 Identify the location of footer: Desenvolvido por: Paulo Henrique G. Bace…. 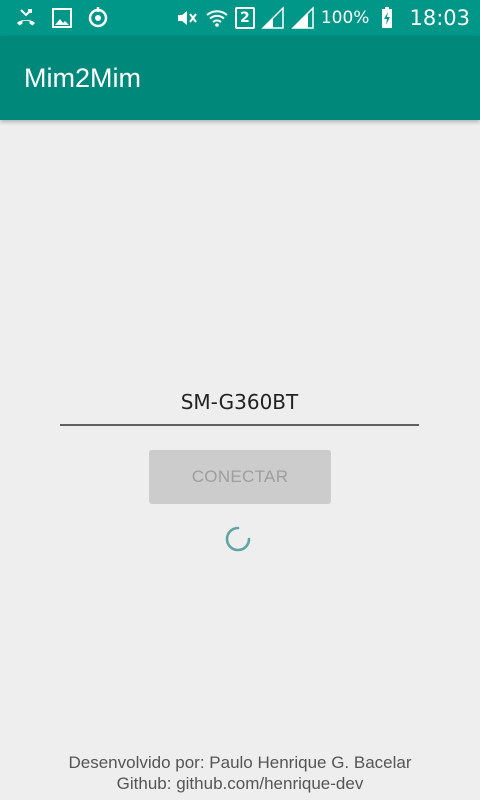
(240, 773).